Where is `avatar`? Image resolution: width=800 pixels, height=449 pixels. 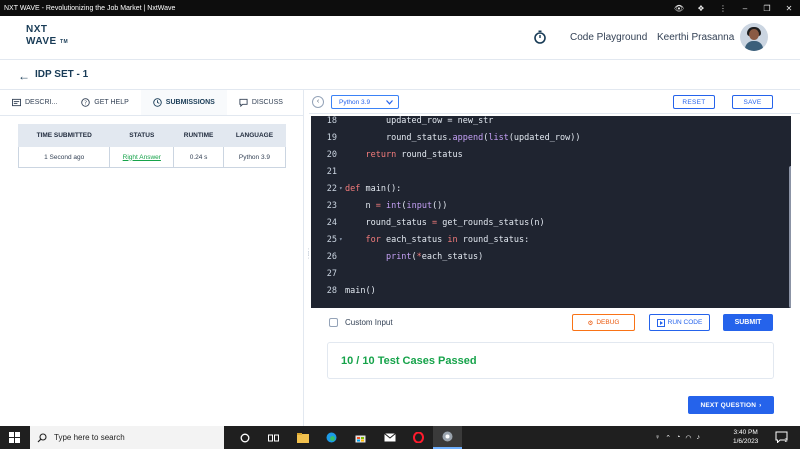 avatar is located at coordinates (754, 37).